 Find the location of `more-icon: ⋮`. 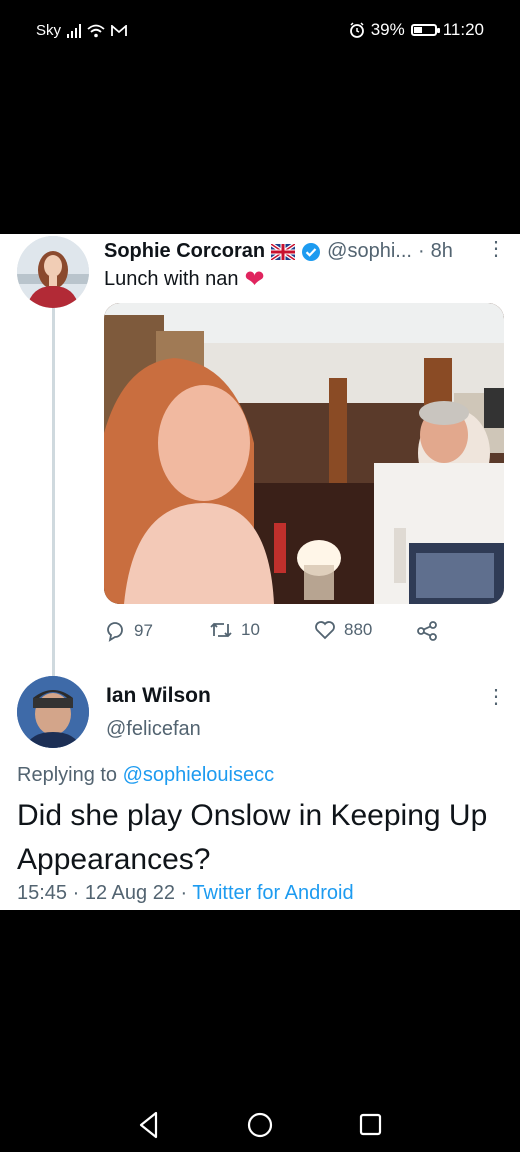

more-icon: ⋮ is located at coordinates (496, 248).